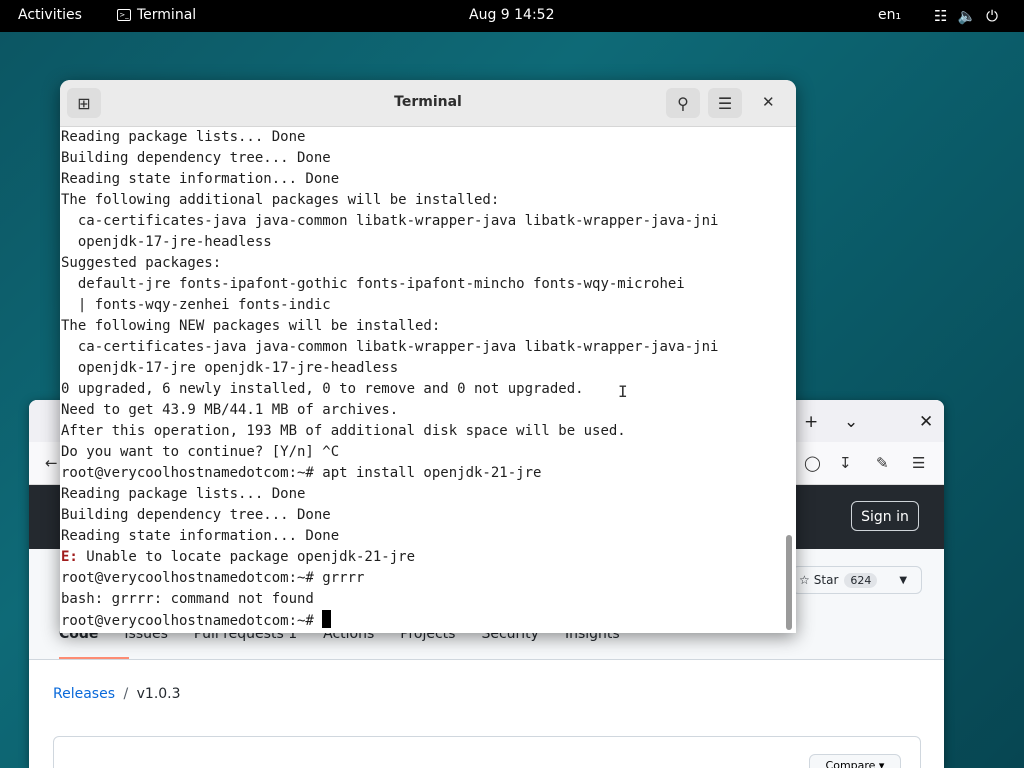 This screenshot has height=768, width=1024. Describe the element at coordinates (158, 694) in the screenshot. I see `breadcrumb-current: v1.0.3` at that location.